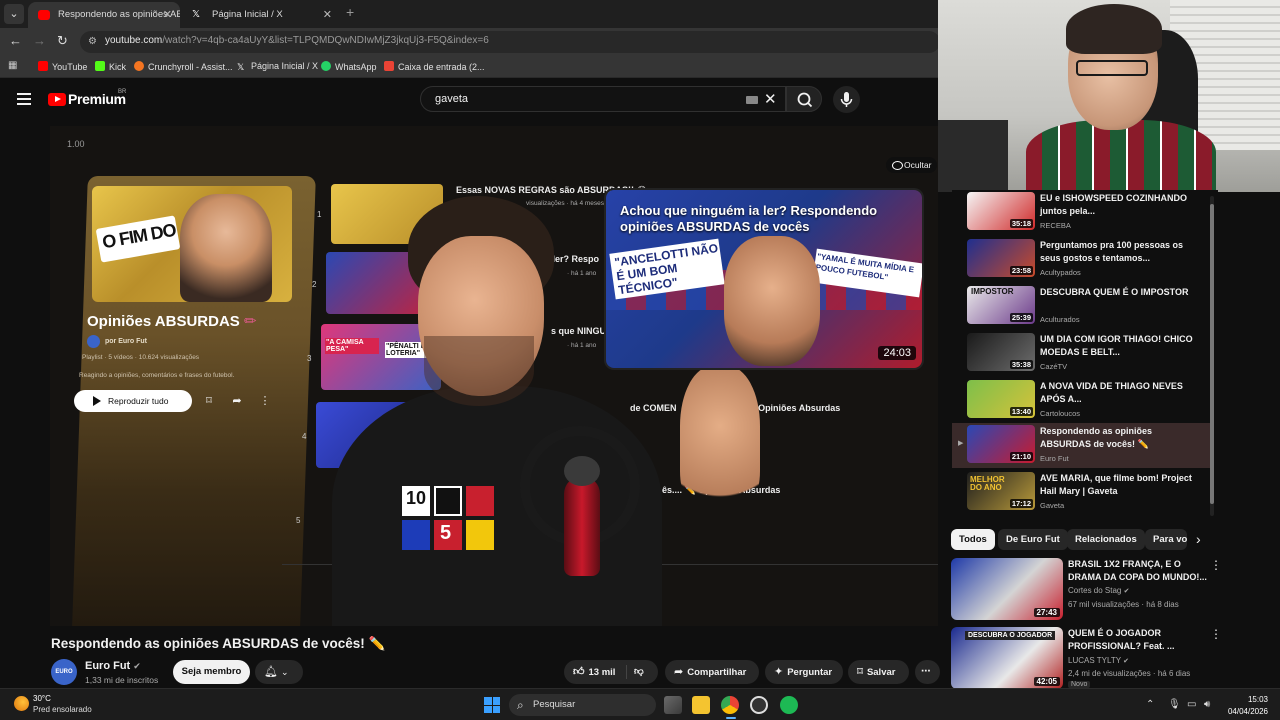 The width and height of the screenshot is (1280, 720). Describe the element at coordinates (730, 705) in the screenshot. I see `chrome-icon` at that location.